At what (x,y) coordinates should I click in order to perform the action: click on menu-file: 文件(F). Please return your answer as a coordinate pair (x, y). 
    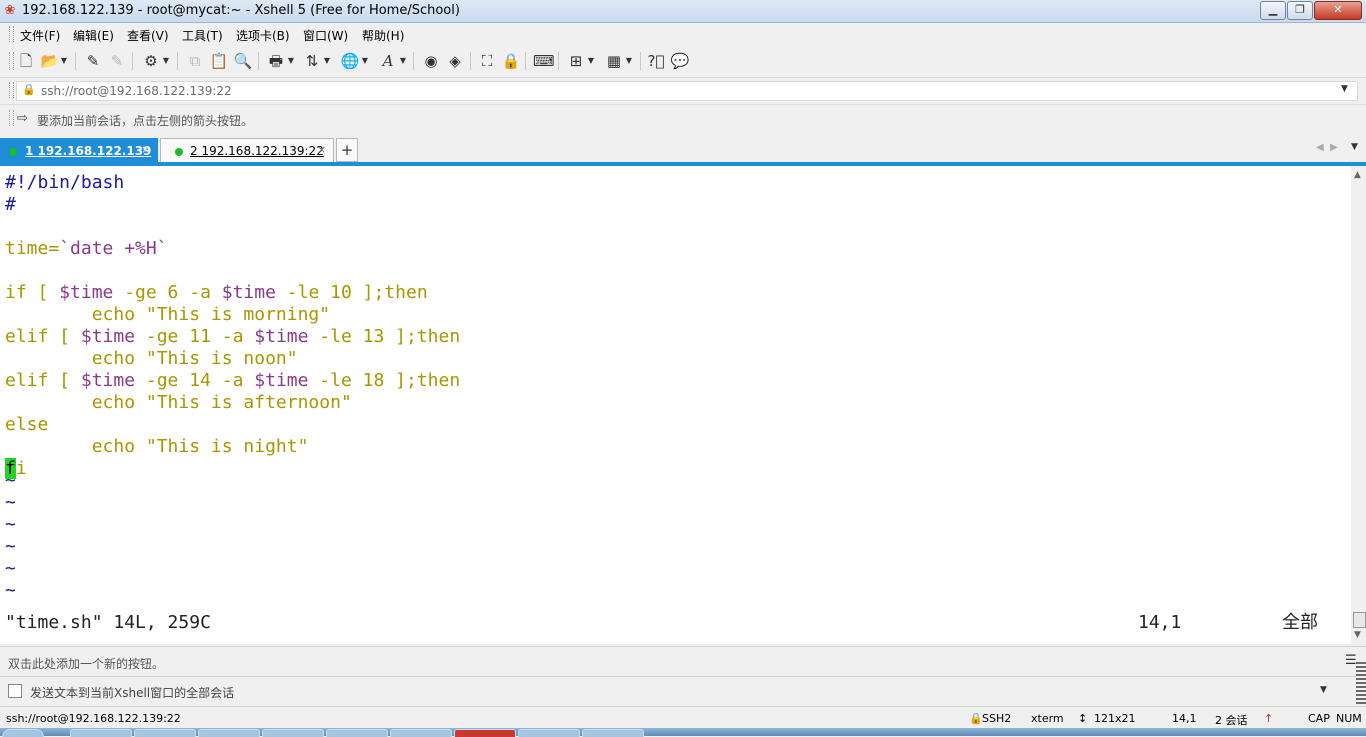
    Looking at the image, I should click on (40, 35).